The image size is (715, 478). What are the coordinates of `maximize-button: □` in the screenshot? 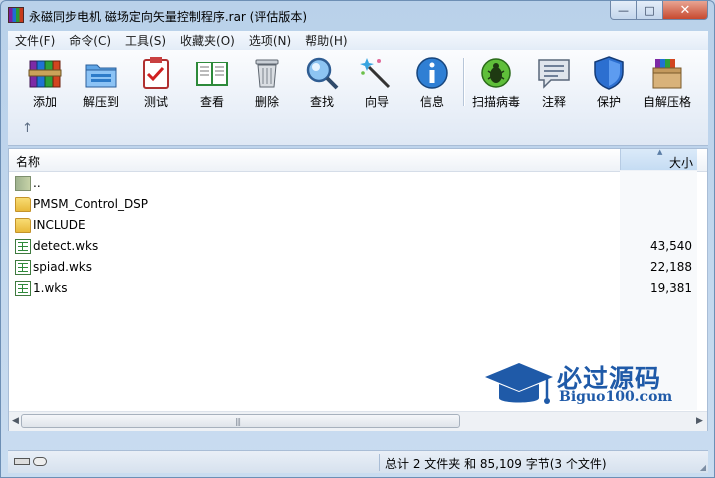 It's located at (650, 10).